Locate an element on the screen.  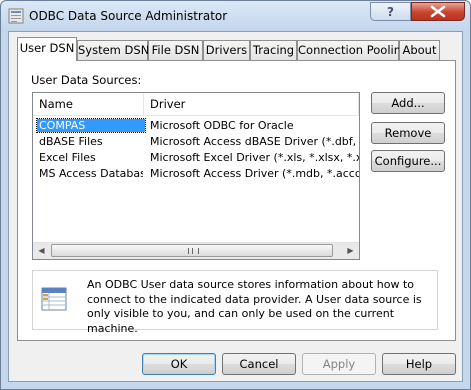
ok-button: OK is located at coordinates (179, 364).